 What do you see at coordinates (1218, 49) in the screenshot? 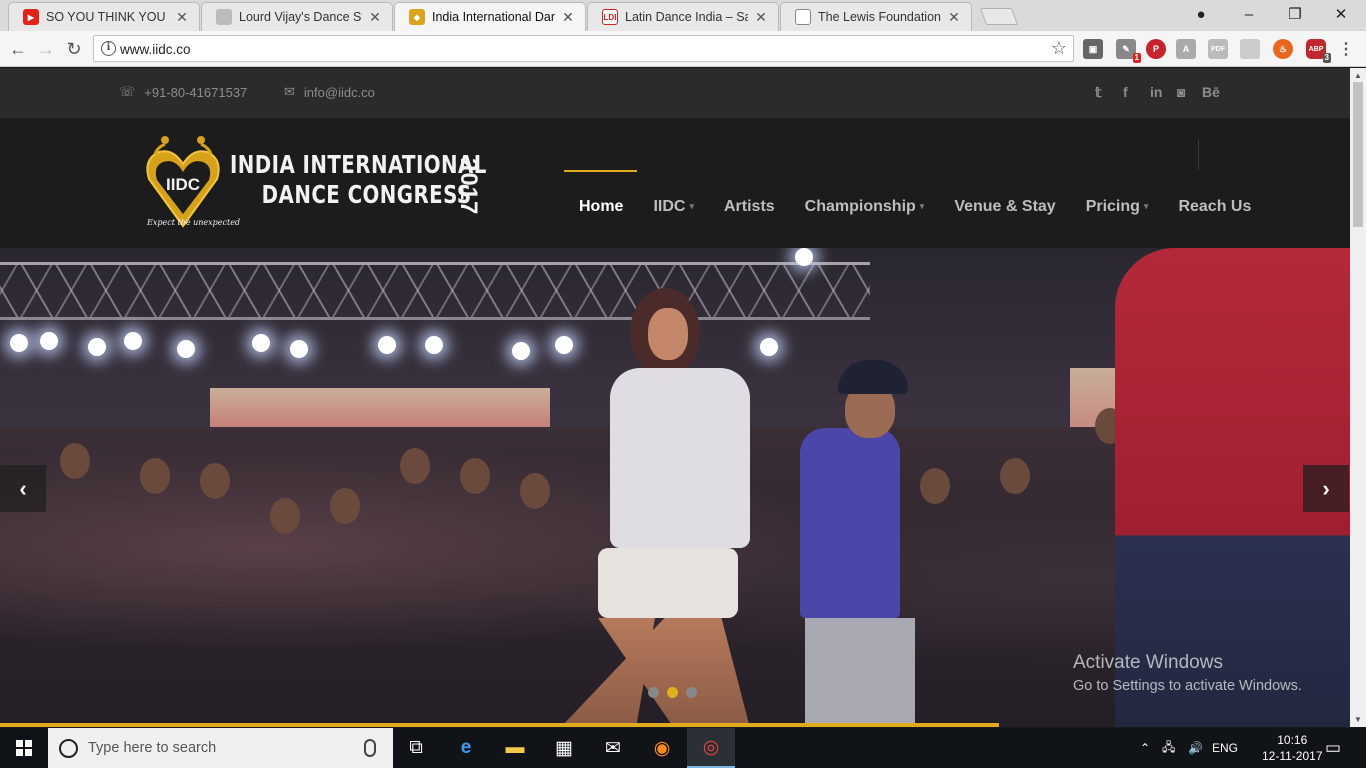
I see `pdf-convert-icon: PDF` at bounding box center [1218, 49].